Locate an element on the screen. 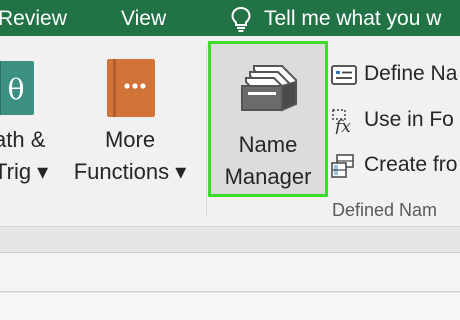 This screenshot has height=320, width=460. name-cards-icon is located at coordinates (269, 88).